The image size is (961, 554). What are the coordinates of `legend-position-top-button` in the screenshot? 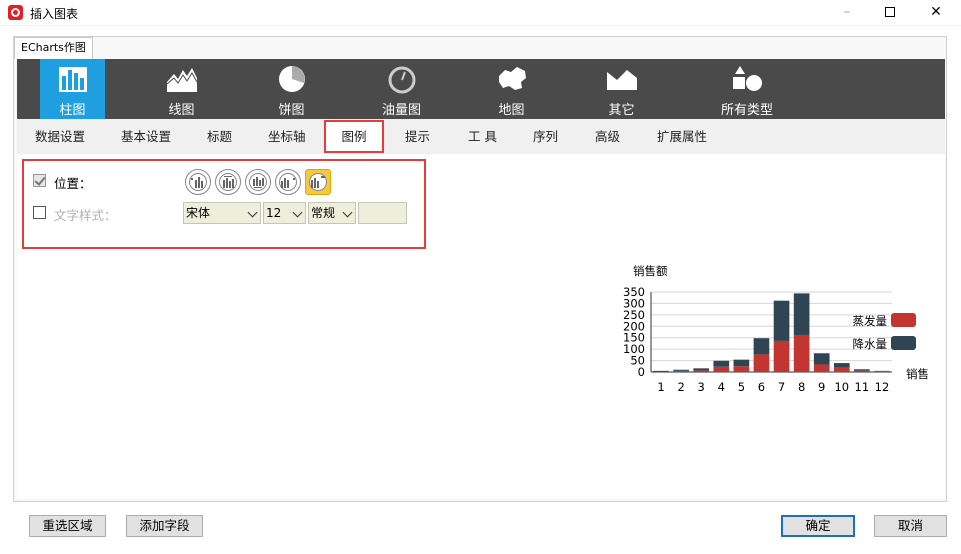 It's located at (228, 182).